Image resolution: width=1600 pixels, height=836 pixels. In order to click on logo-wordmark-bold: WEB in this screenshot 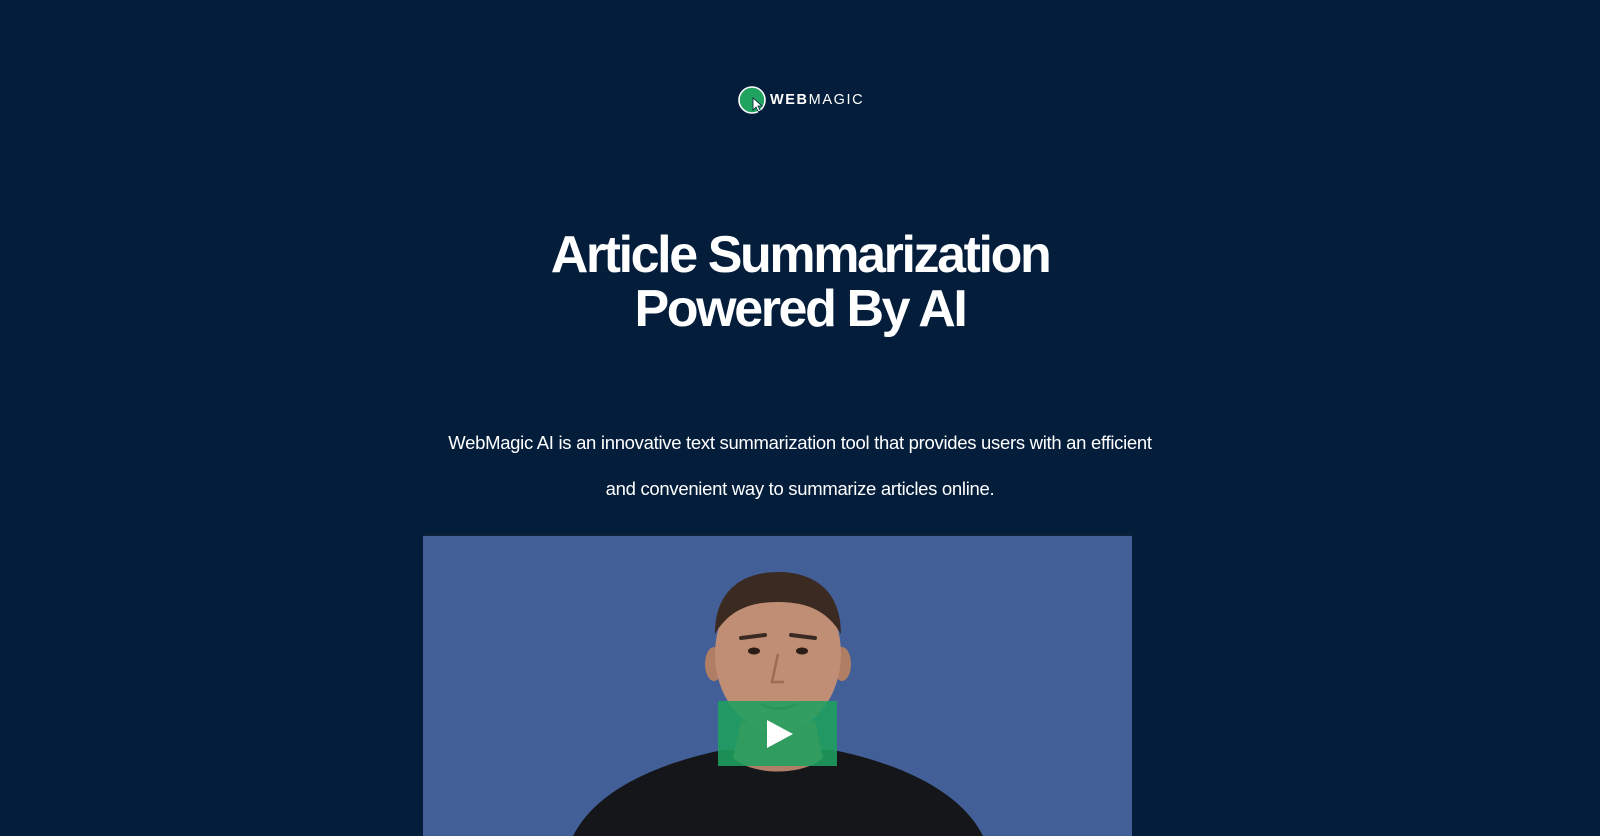, I will do `click(789, 100)`.